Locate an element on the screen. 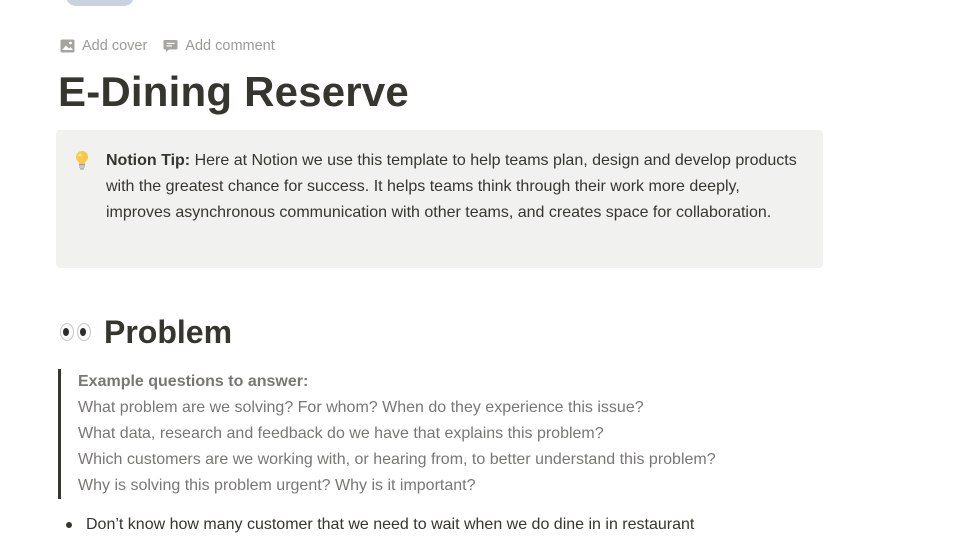 This screenshot has width=960, height=540. quote-title: Example questions to answer: is located at coordinates (193, 381).